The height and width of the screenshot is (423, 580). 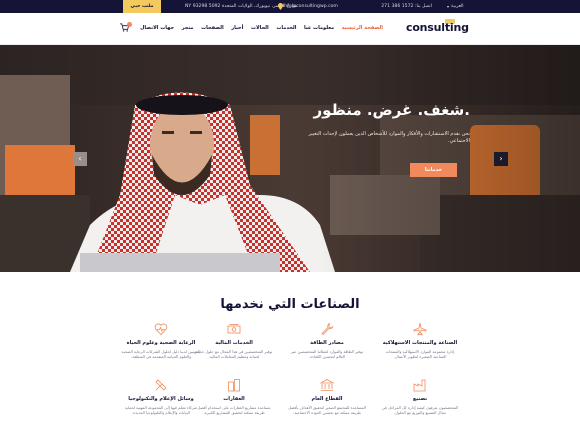 I want to click on language-selector: العربية ▾, so click(x=455, y=6).